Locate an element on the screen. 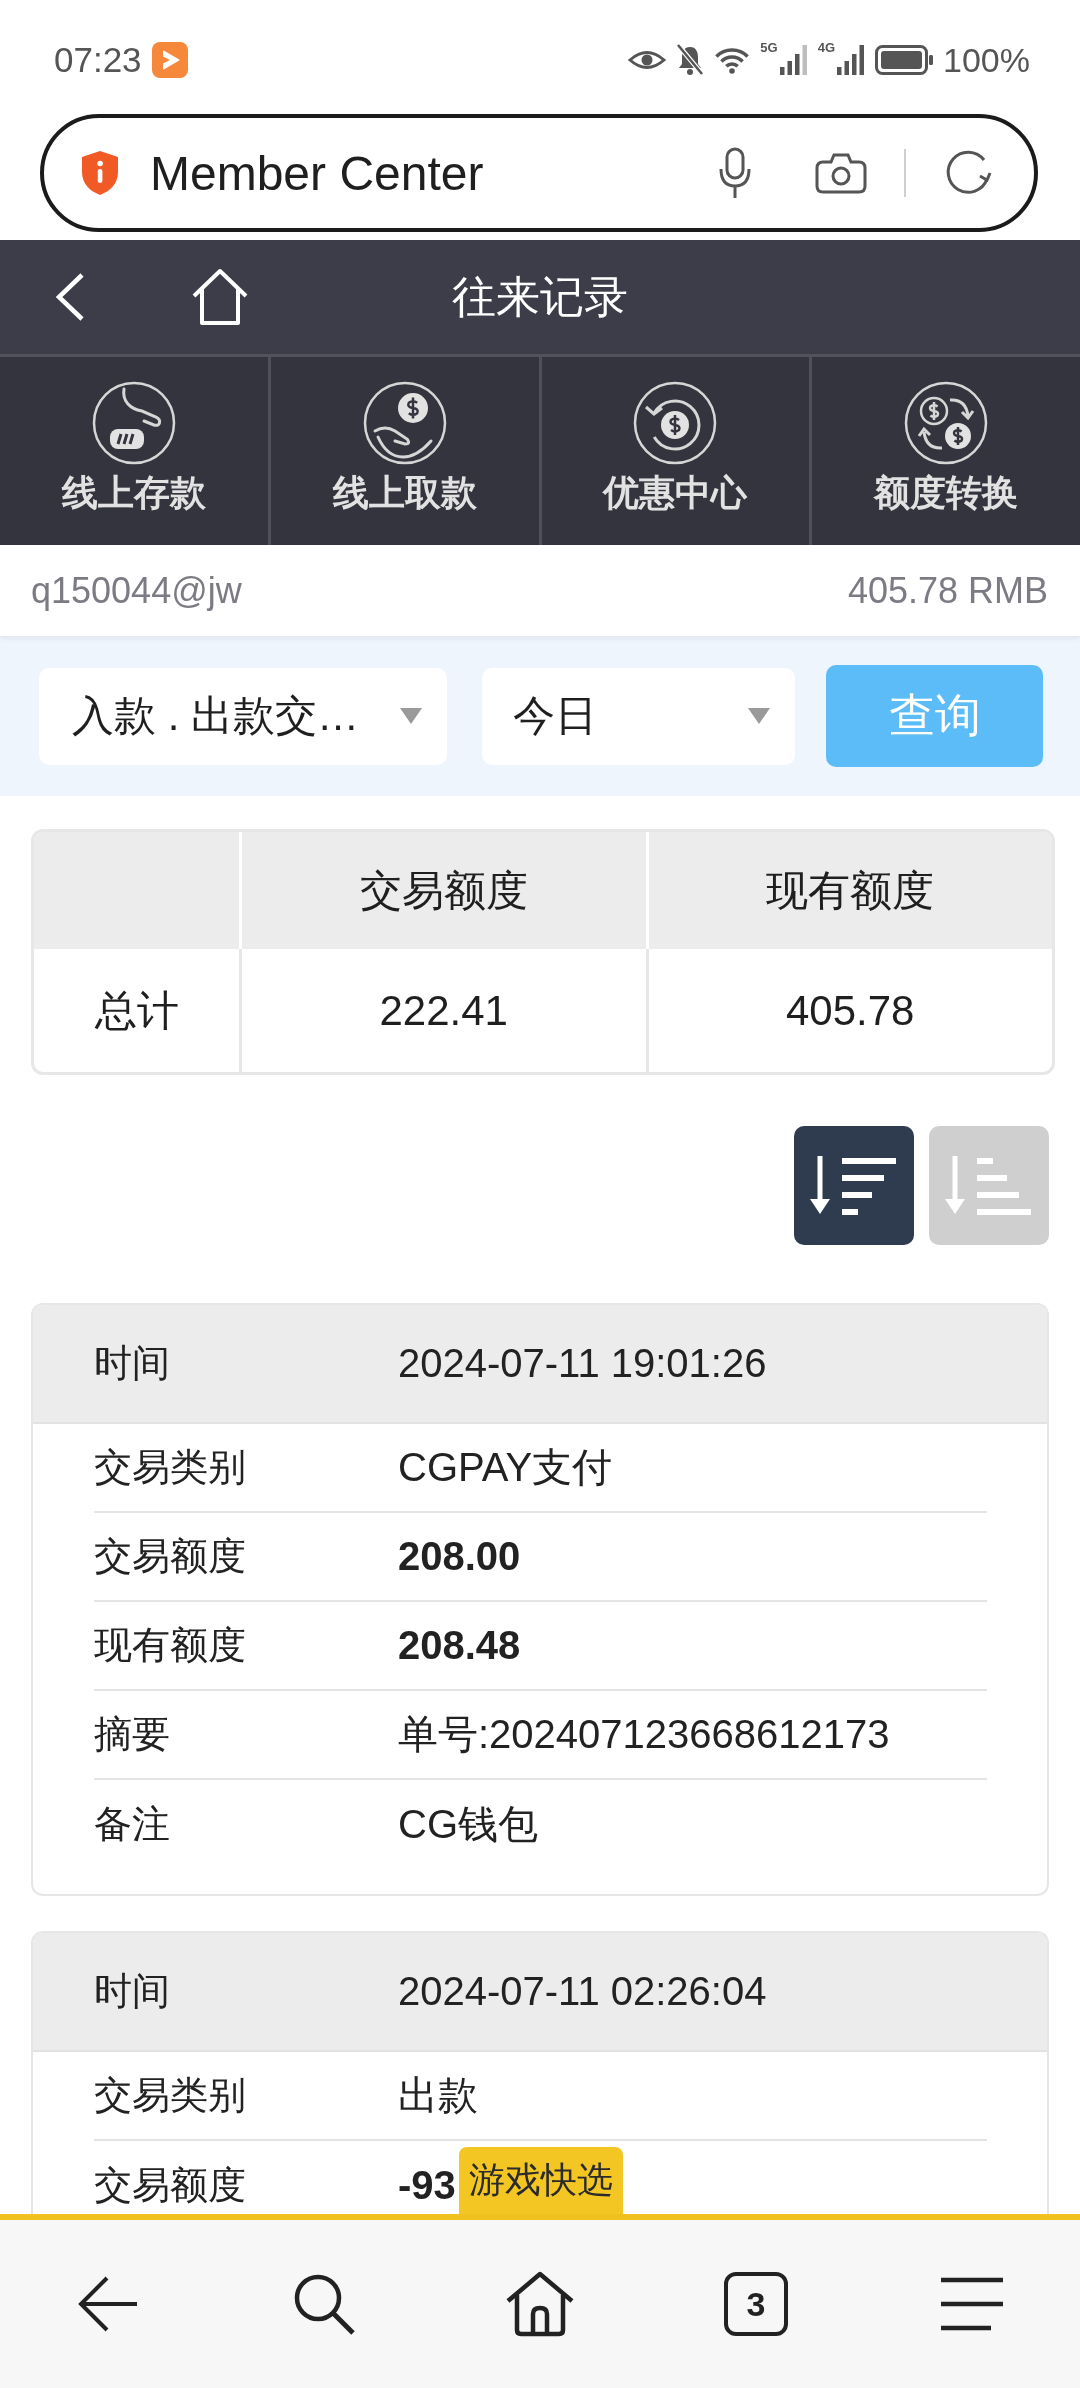 This screenshot has width=1080, height=2388. username-text: q150044@jw is located at coordinates (136, 590).